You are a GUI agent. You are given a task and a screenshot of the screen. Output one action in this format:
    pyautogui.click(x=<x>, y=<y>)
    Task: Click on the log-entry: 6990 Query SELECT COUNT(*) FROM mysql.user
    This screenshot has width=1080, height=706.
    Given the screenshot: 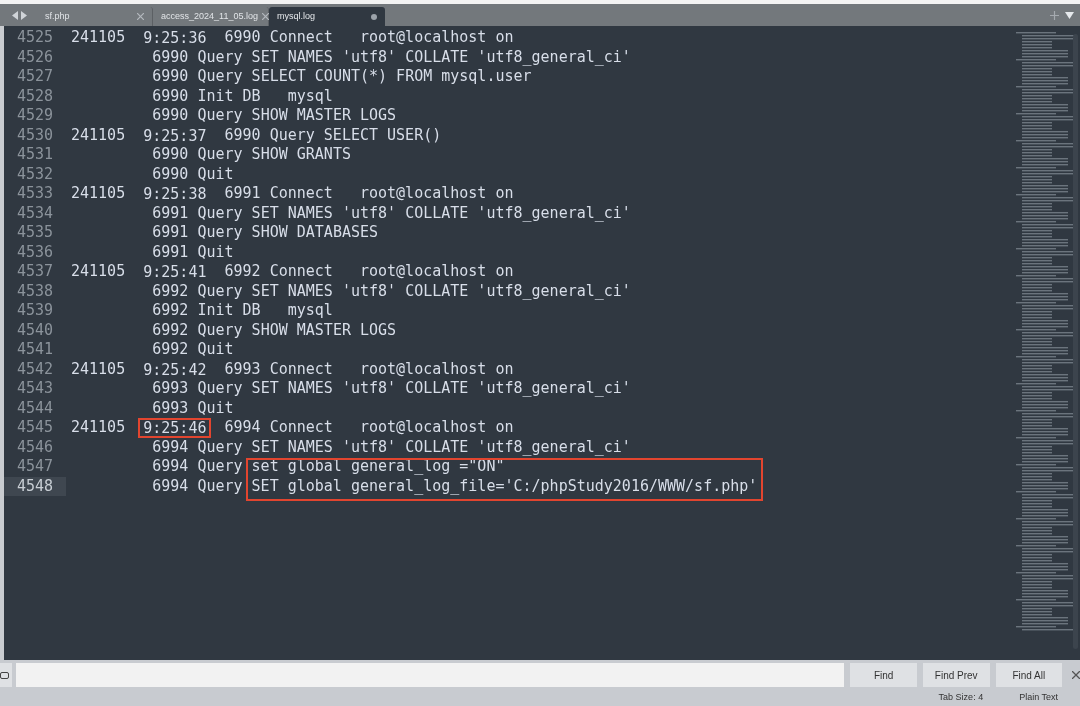 What is the action you would take?
    pyautogui.click(x=342, y=77)
    